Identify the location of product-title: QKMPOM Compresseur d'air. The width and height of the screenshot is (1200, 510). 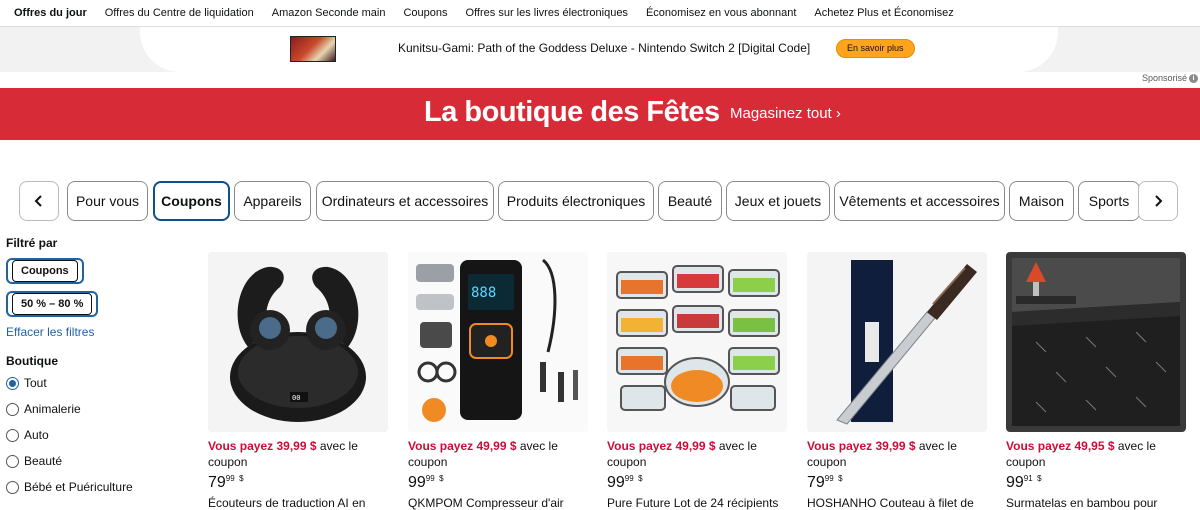
(498, 503).